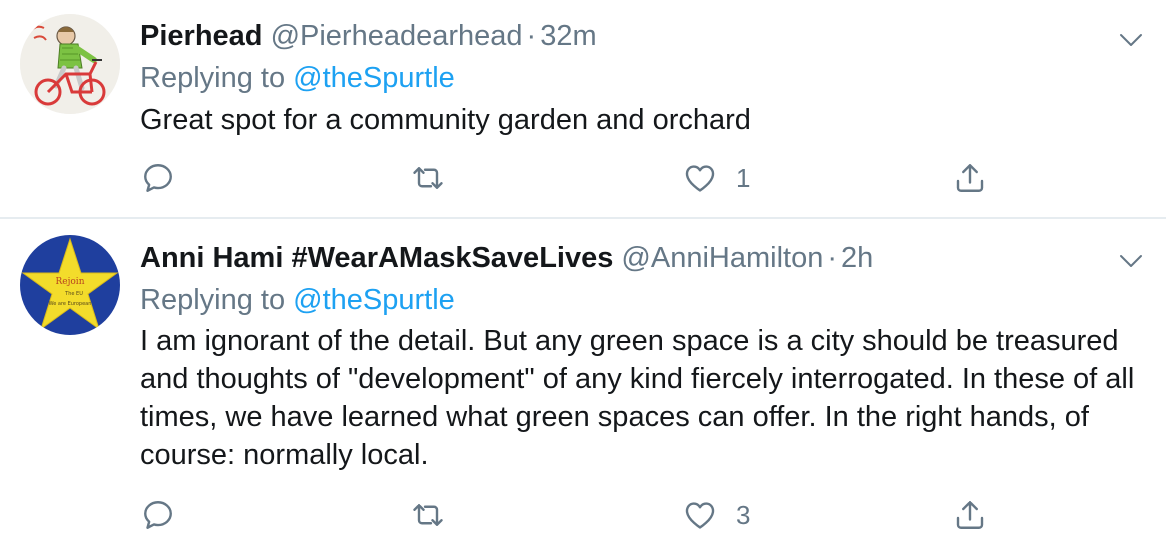  Describe the element at coordinates (376, 258) in the screenshot. I see `display-name: Anni Hami #WearAMaskSaveLives` at that location.